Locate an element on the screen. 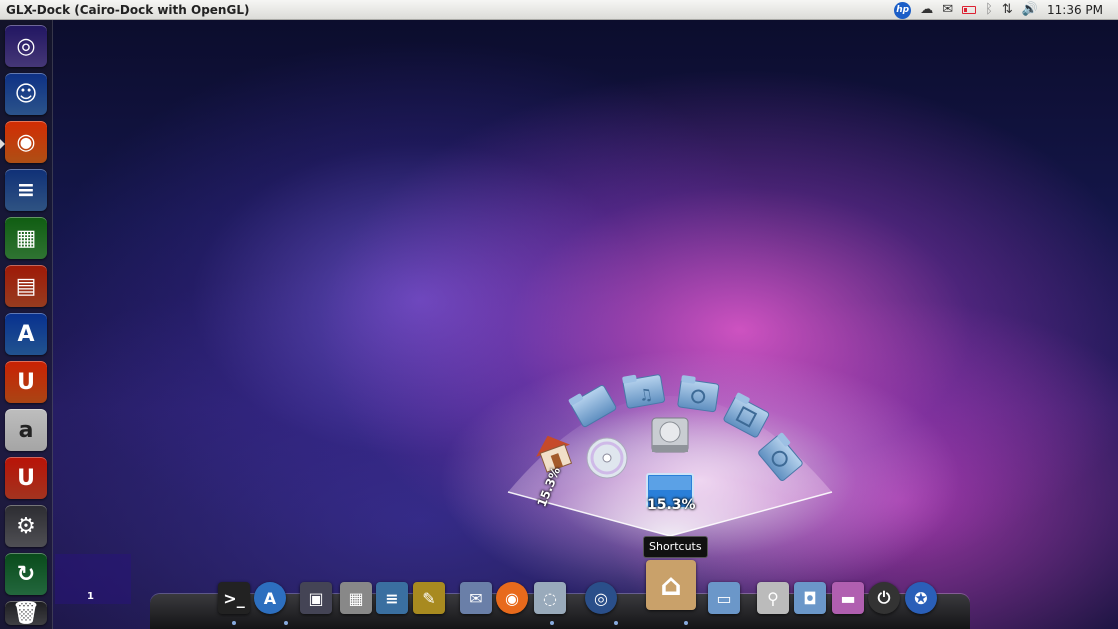 The width and height of the screenshot is (1118, 629). shortcuts-fan: ♫ is located at coordinates (670, 453).